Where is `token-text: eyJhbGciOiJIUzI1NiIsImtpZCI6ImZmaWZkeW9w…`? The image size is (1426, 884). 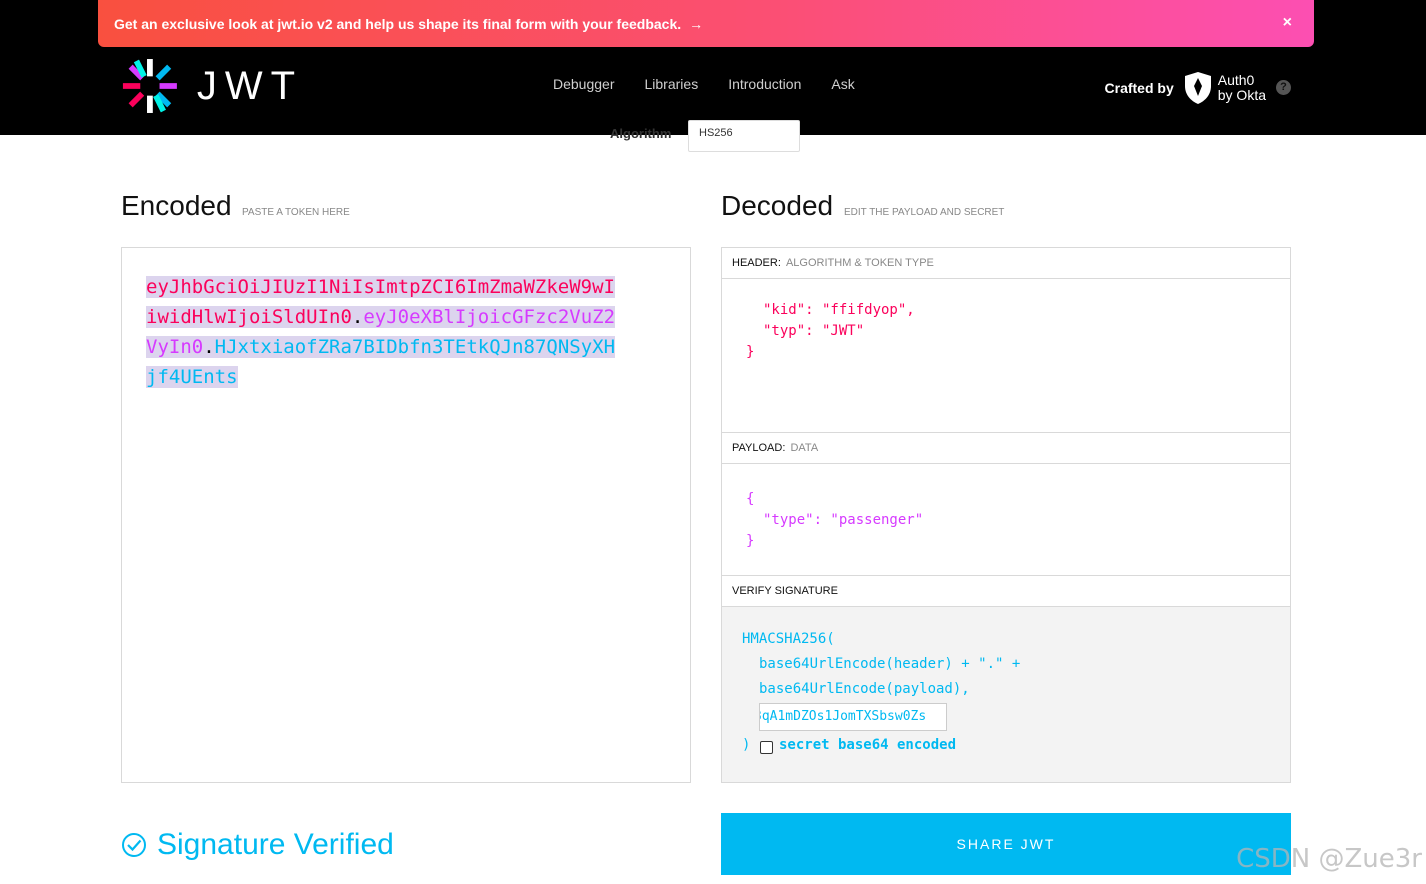
token-text: eyJhbGciOiJIUzI1NiIsImtpZCI6ImZmaWZkeW9w… is located at coordinates (382, 332).